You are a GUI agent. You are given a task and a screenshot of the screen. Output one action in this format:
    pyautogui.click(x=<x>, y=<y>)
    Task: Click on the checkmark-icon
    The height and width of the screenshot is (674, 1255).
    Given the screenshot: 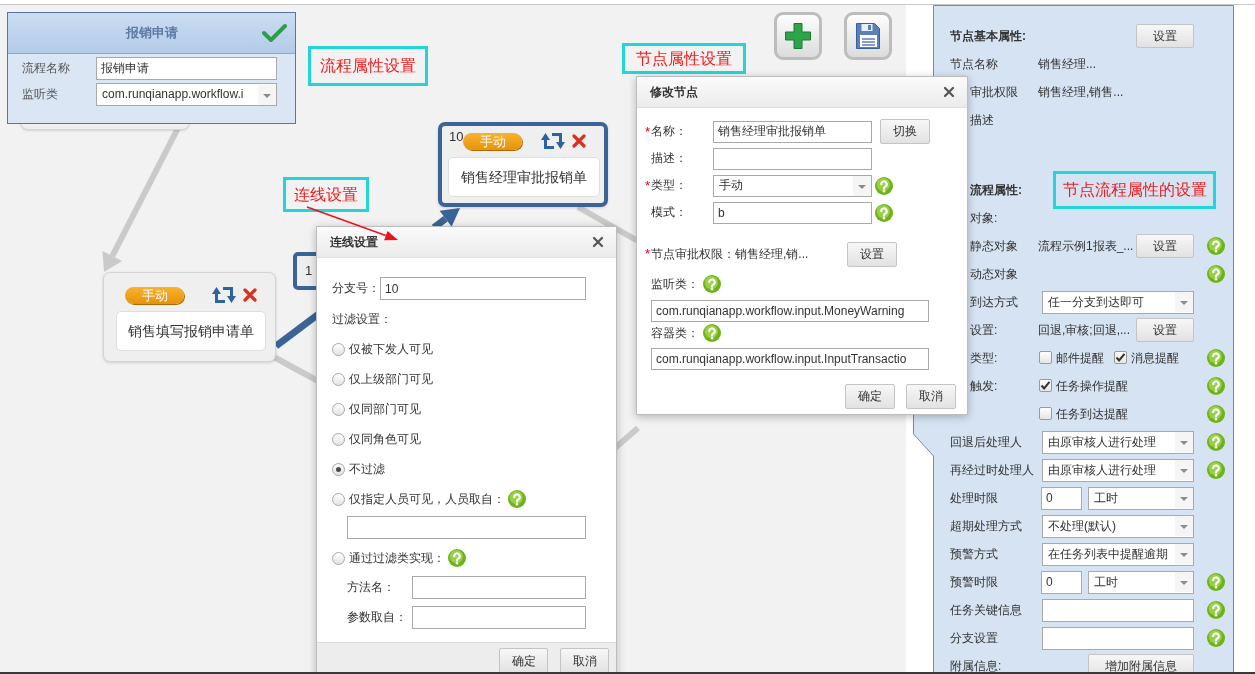 What is the action you would take?
    pyautogui.click(x=274, y=33)
    